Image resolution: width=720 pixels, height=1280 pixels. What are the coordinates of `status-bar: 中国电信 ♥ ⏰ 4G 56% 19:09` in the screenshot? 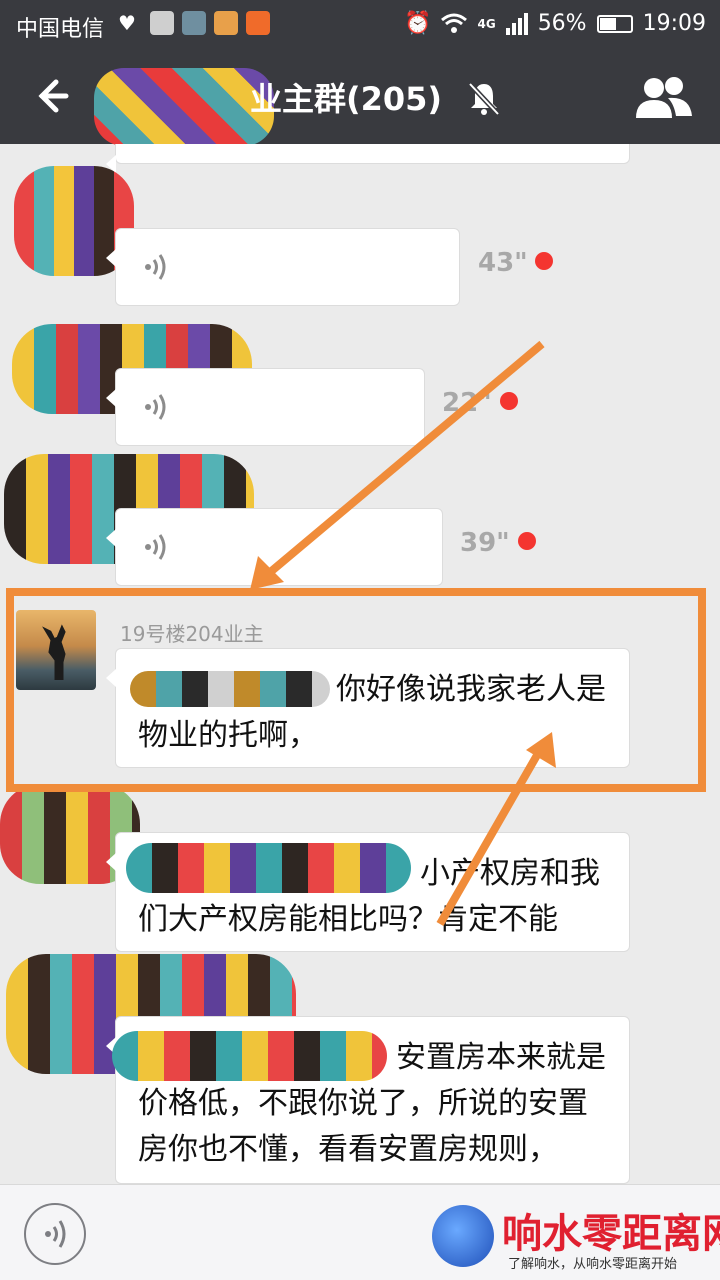 It's located at (360, 25).